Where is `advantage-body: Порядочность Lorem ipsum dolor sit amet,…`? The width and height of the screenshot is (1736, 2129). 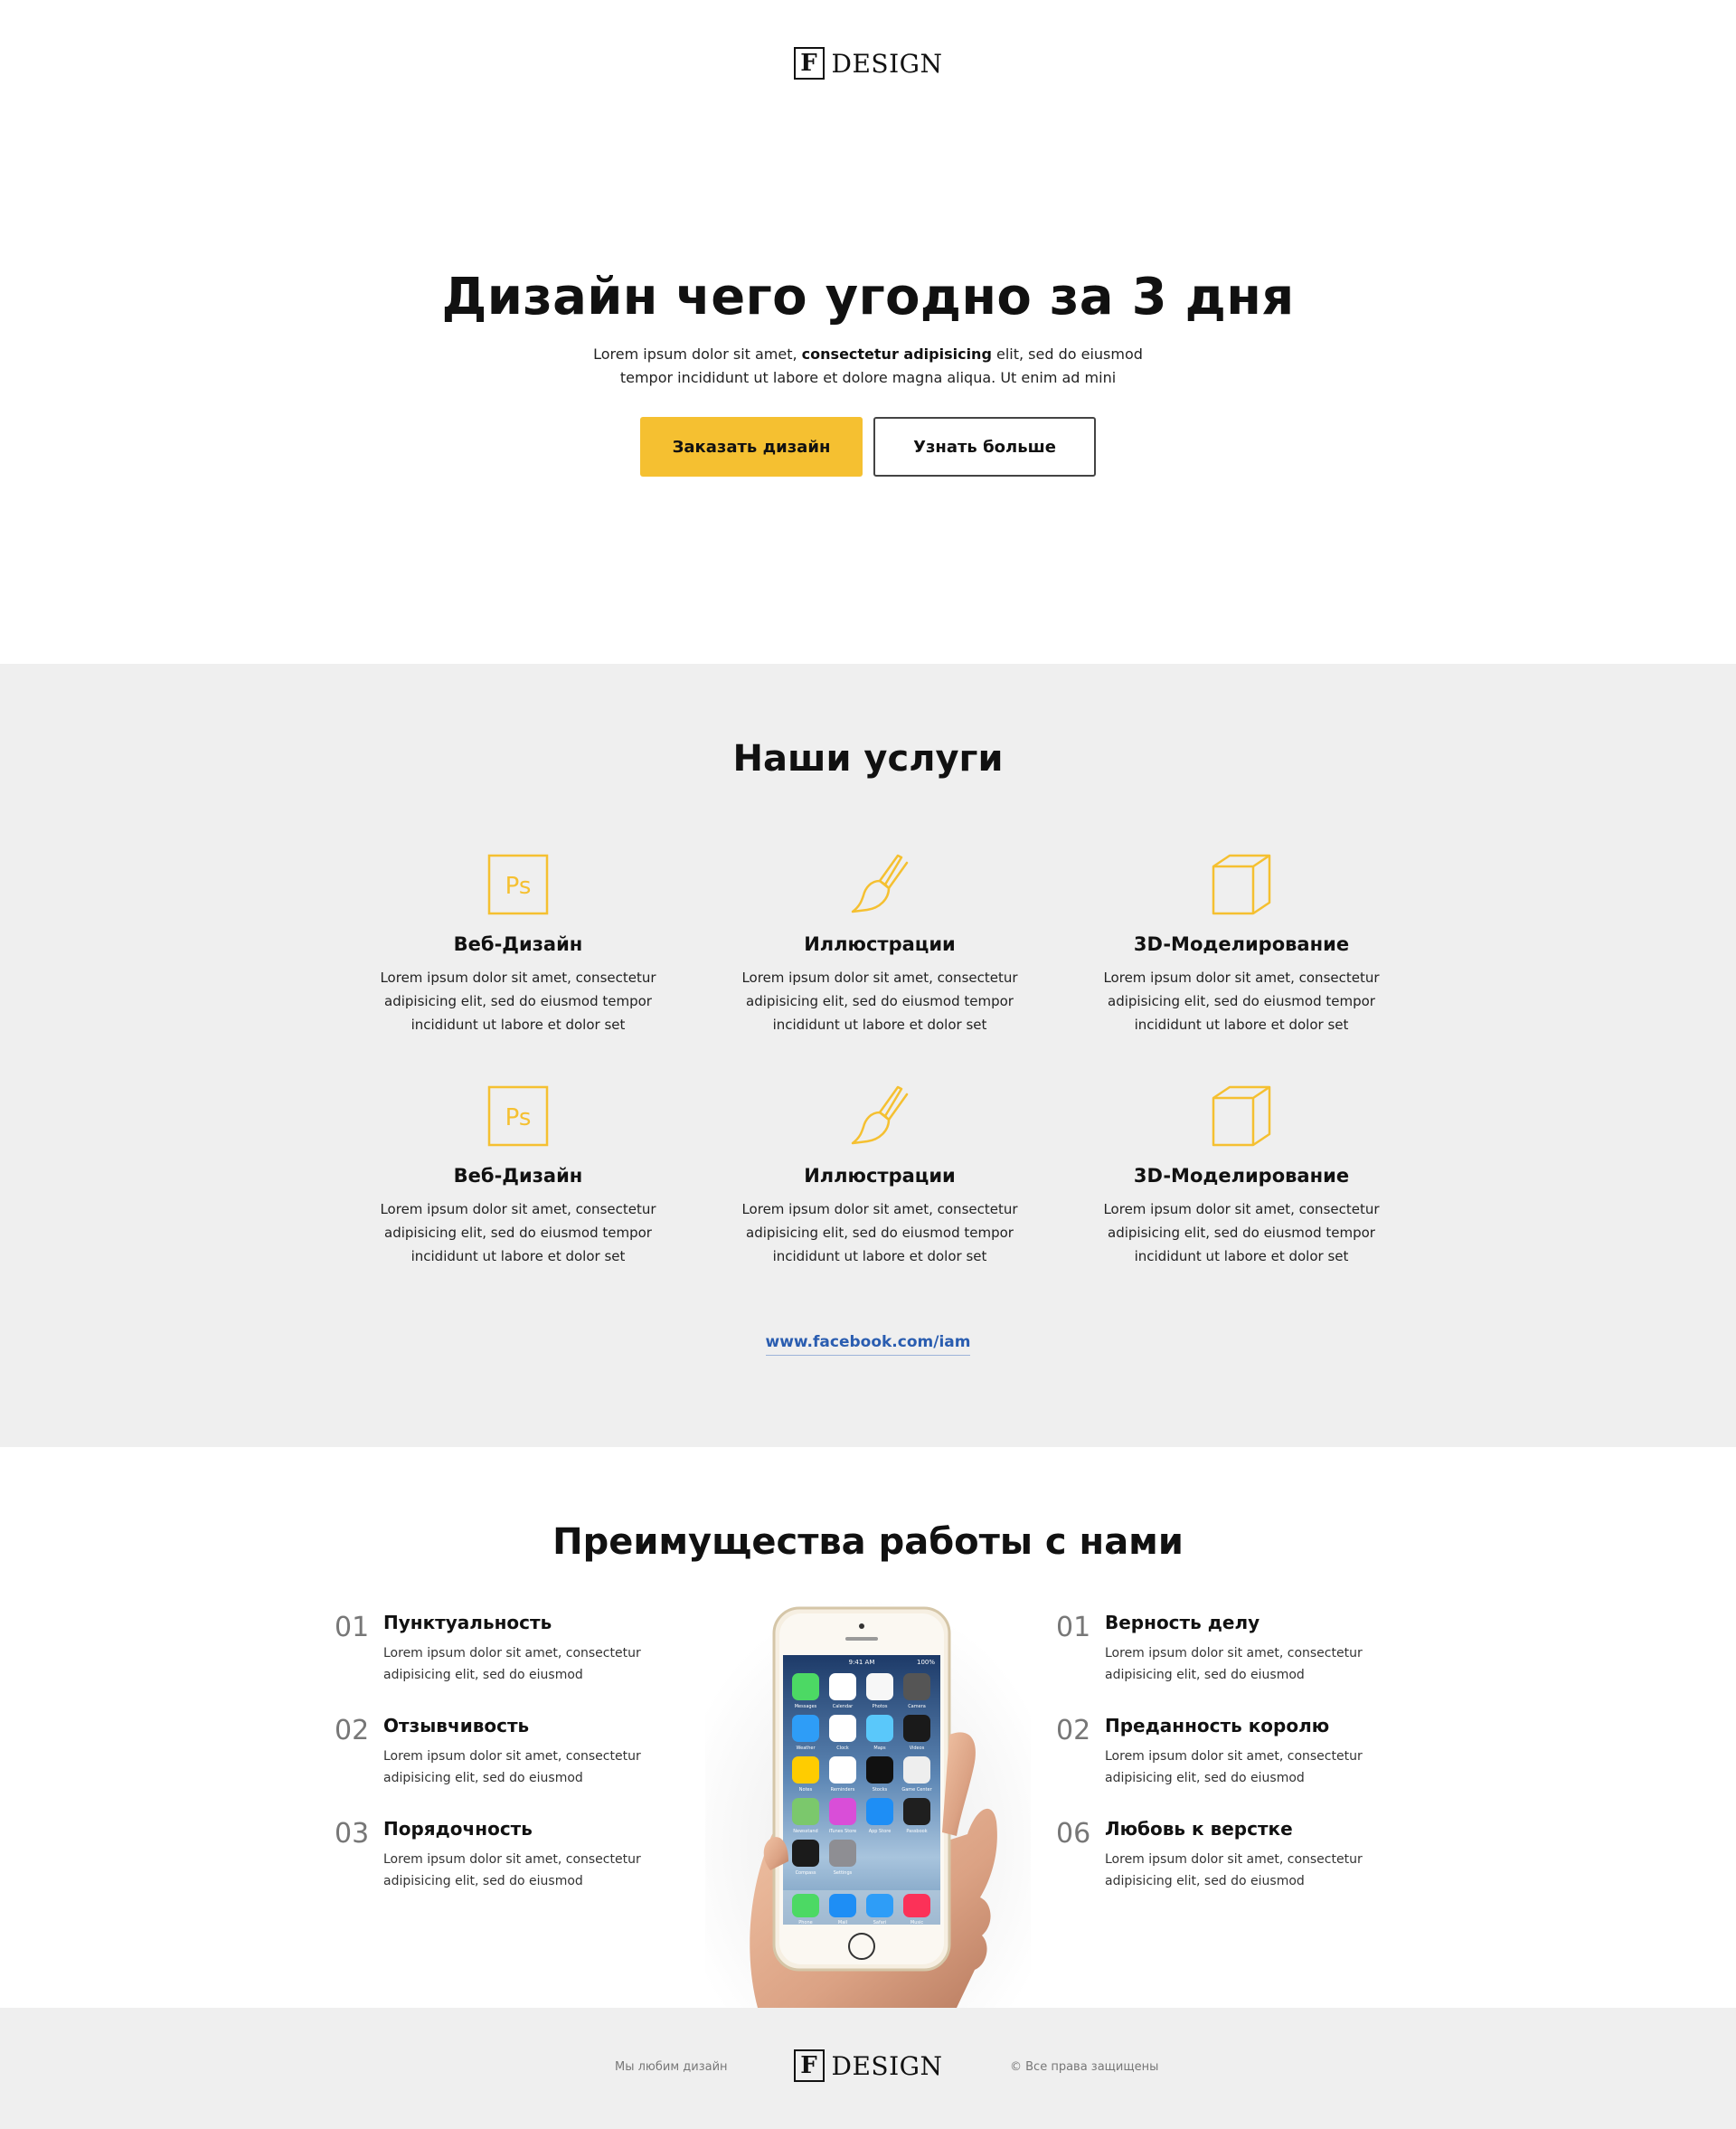
advantage-body: Порядочность Lorem ipsum dolor sit amet,… is located at coordinates (522, 1868).